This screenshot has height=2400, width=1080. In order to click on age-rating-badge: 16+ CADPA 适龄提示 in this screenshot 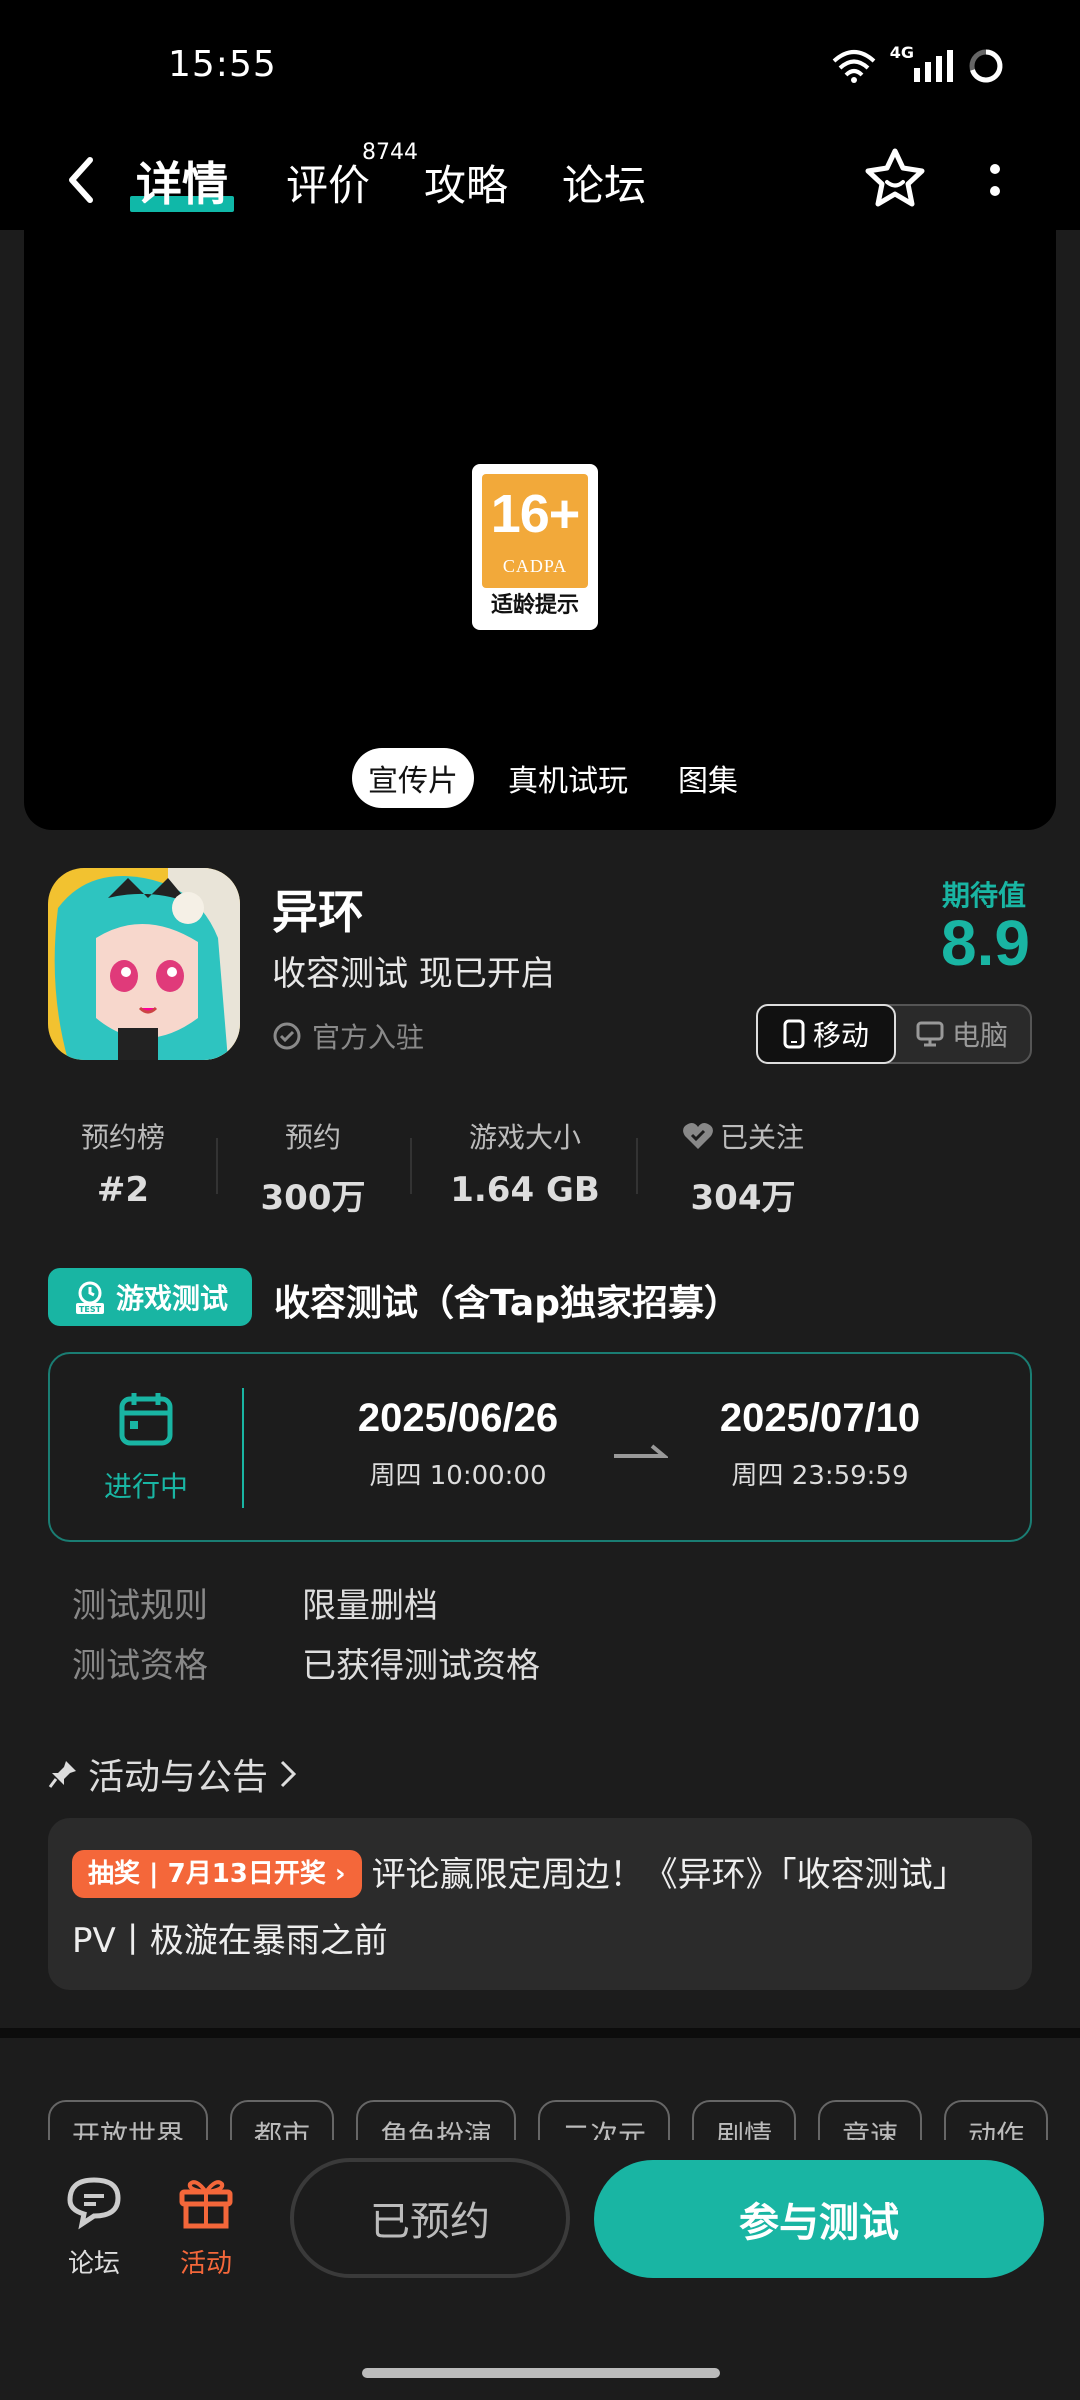, I will do `click(535, 547)`.